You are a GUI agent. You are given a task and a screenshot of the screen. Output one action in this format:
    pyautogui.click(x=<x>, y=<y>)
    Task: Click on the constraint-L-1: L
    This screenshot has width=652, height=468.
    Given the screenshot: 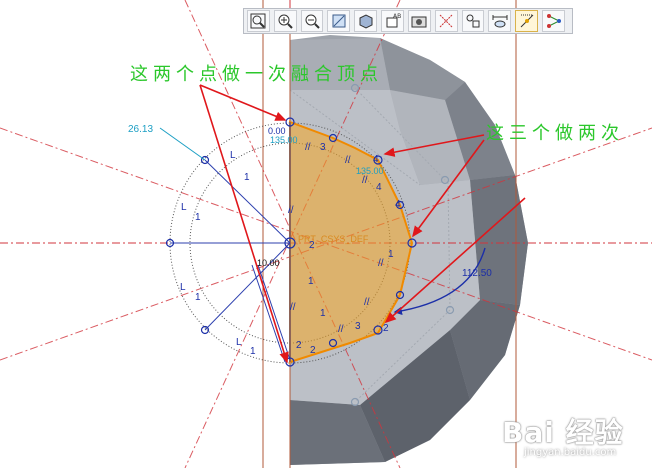 What is the action you would take?
    pyautogui.click(x=233, y=155)
    